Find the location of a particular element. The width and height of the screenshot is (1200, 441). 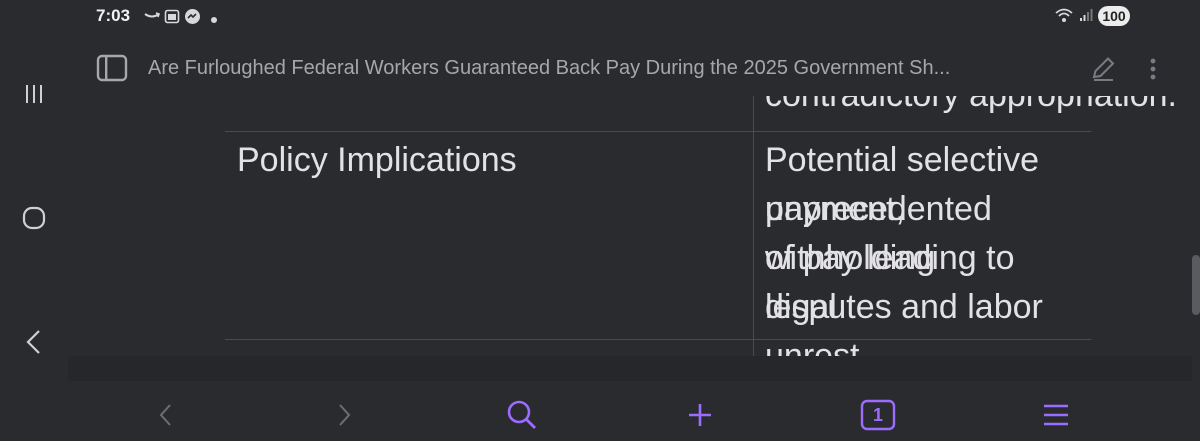

home-icon is located at coordinates (34, 218).